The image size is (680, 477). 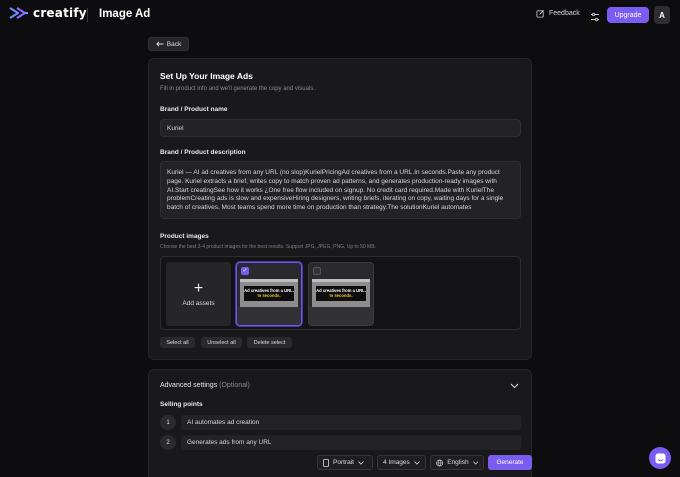 What do you see at coordinates (159, 44) in the screenshot?
I see `arrow-left-icon` at bounding box center [159, 44].